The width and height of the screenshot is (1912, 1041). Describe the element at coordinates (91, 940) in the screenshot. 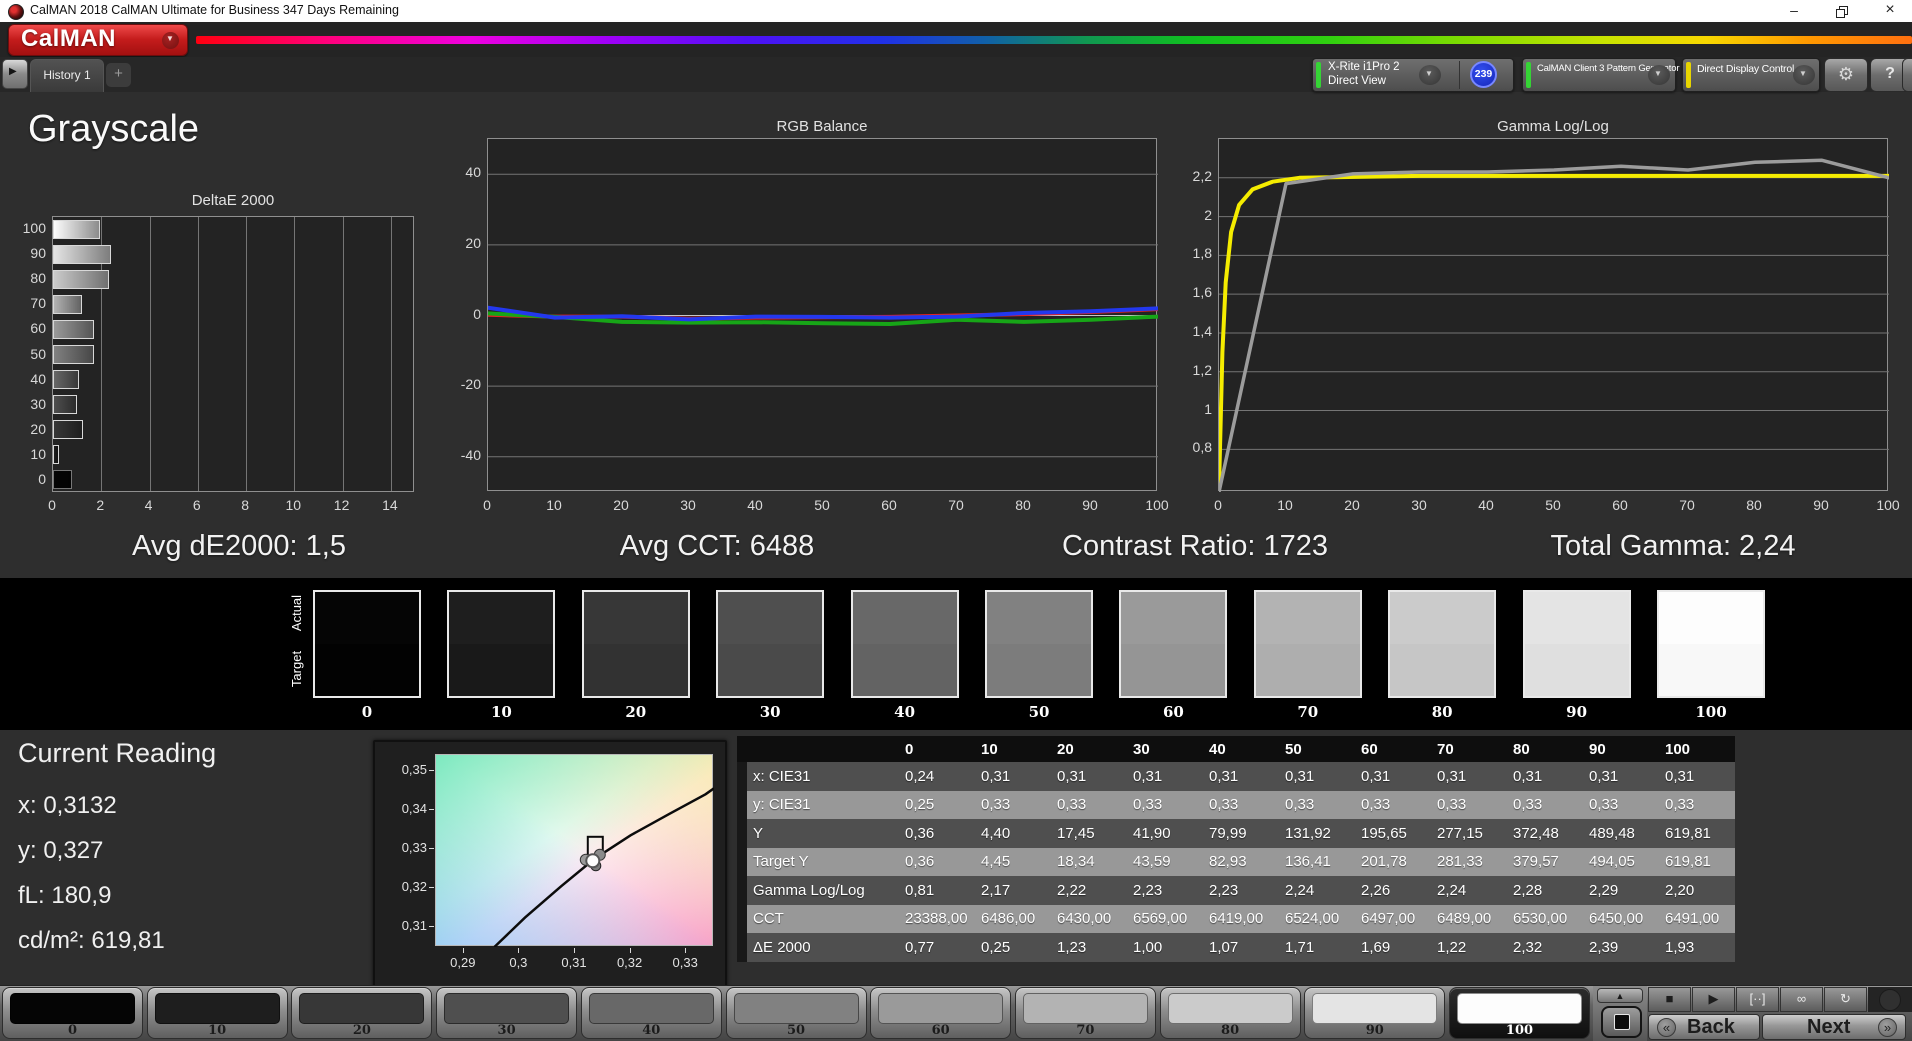

I see `reading-cdm2: cd/m²: 619,81` at that location.